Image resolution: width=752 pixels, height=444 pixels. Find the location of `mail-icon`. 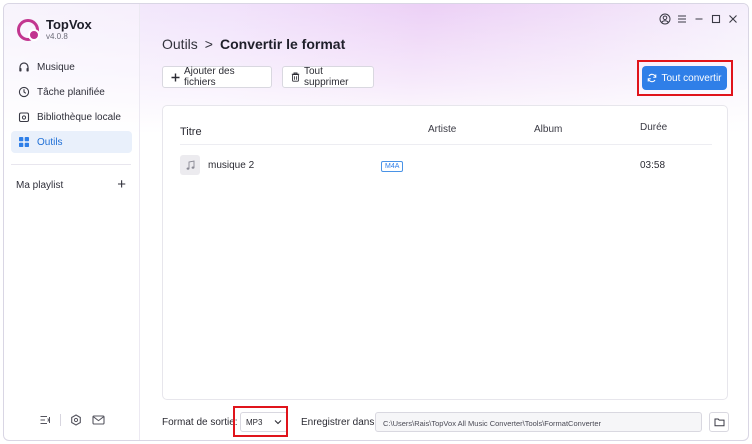

mail-icon is located at coordinates (98, 420).